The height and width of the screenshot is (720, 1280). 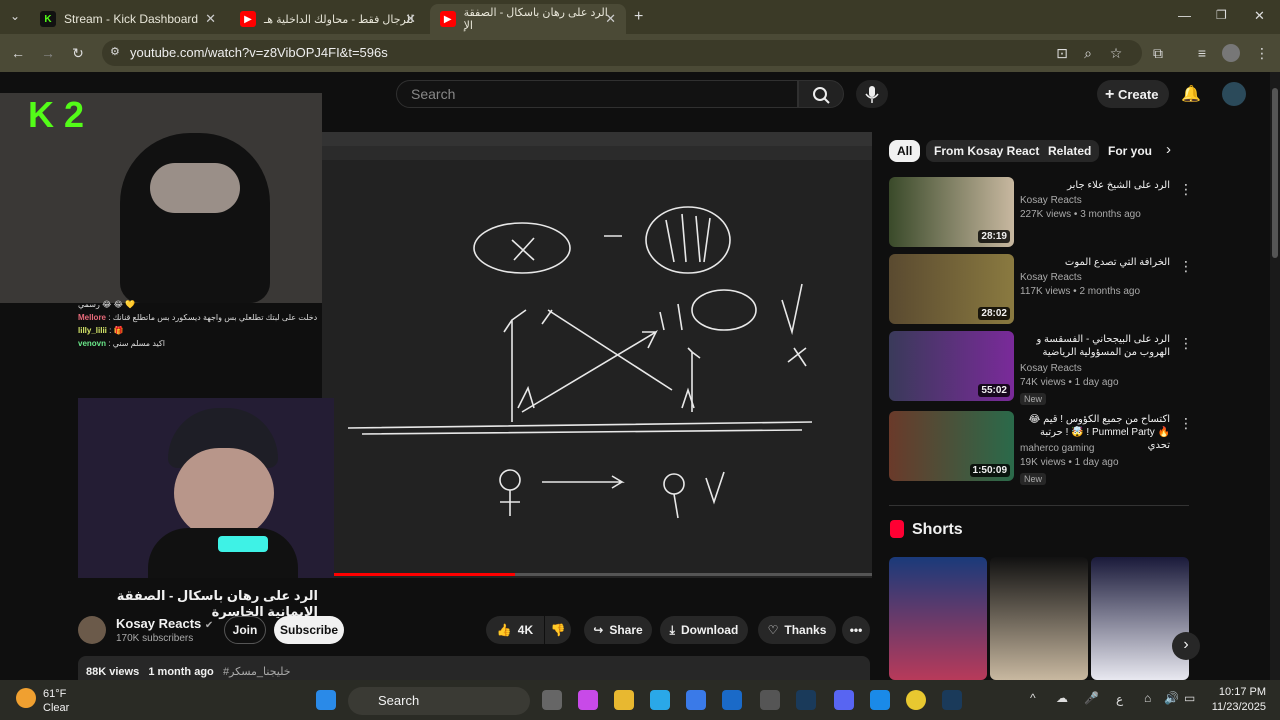 I want to click on create-button: + Create, so click(x=1133, y=94).